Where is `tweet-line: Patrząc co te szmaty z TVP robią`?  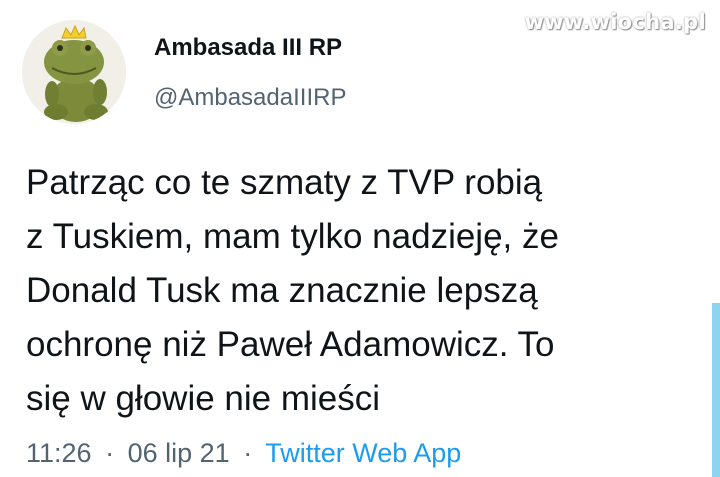 tweet-line: Patrząc co te szmaty z TVP robią is located at coordinates (284, 182).